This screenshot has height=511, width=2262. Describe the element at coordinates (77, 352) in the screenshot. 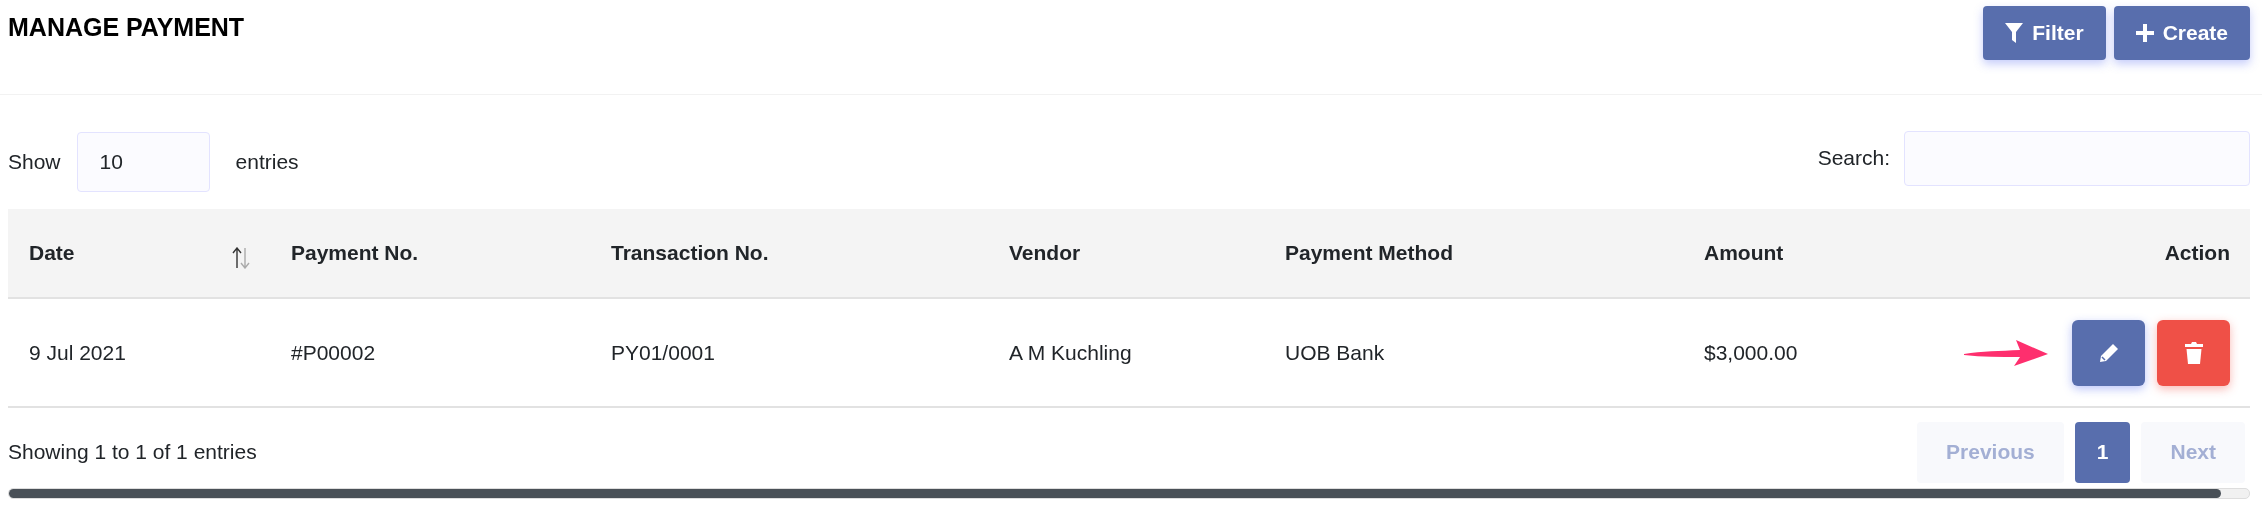

I see `table-cell: 9 Jul 2021` at that location.